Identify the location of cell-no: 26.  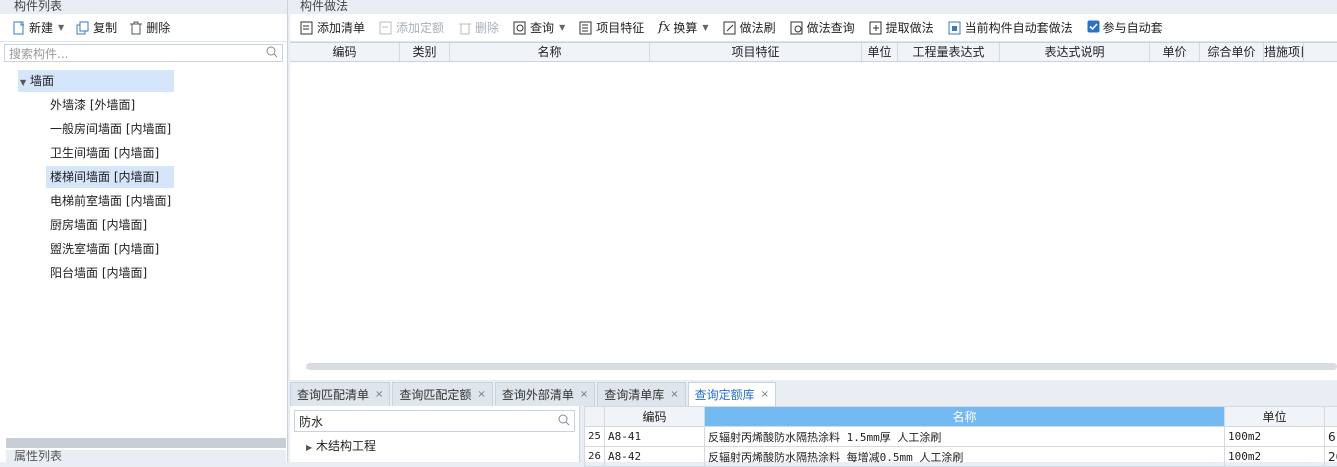
(595, 457).